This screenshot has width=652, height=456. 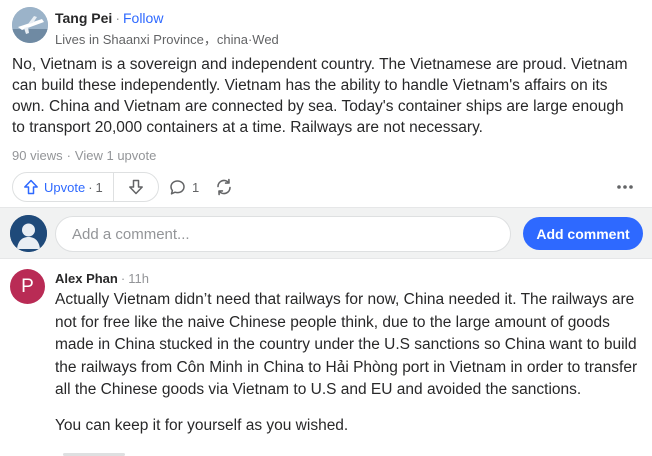 I want to click on author-name-line: Tang Pei · Follow, so click(x=109, y=18).